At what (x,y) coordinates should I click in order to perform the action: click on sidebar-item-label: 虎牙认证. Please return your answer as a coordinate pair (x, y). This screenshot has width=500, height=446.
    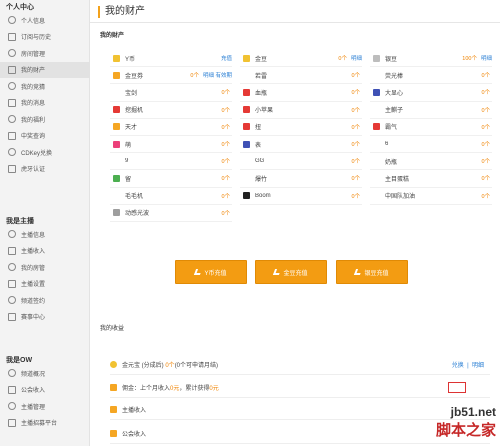
    Looking at the image, I should click on (33, 170).